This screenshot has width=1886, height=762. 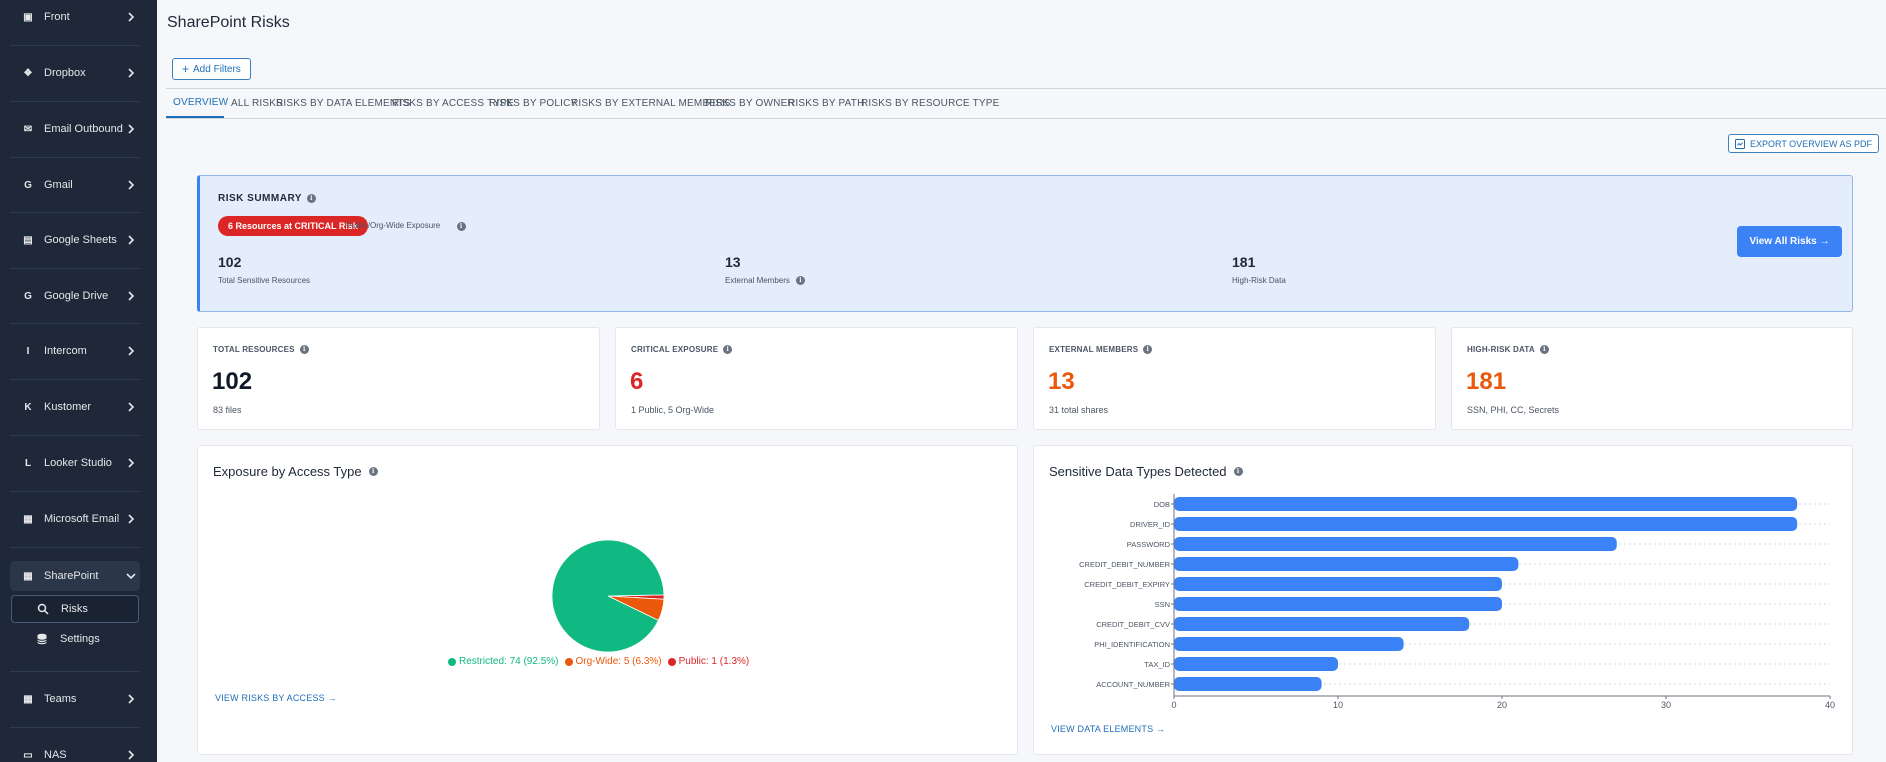 I want to click on y-tick-label: CREDIT_DEBIT_CVV, so click(x=1133, y=624).